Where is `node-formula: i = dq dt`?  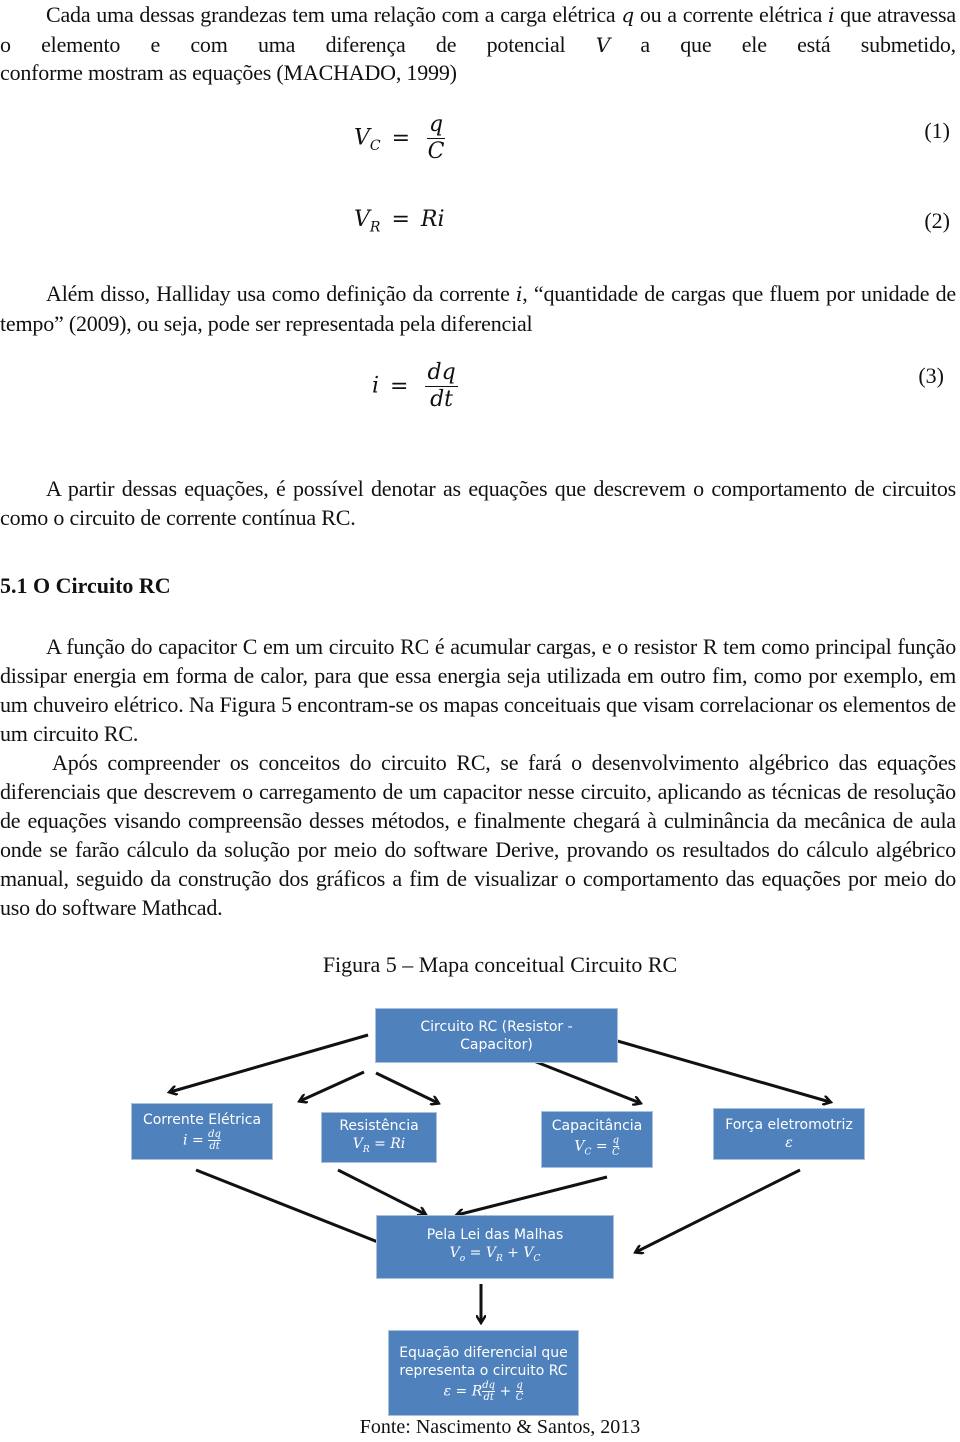 node-formula: i = dq dt is located at coordinates (202, 1140).